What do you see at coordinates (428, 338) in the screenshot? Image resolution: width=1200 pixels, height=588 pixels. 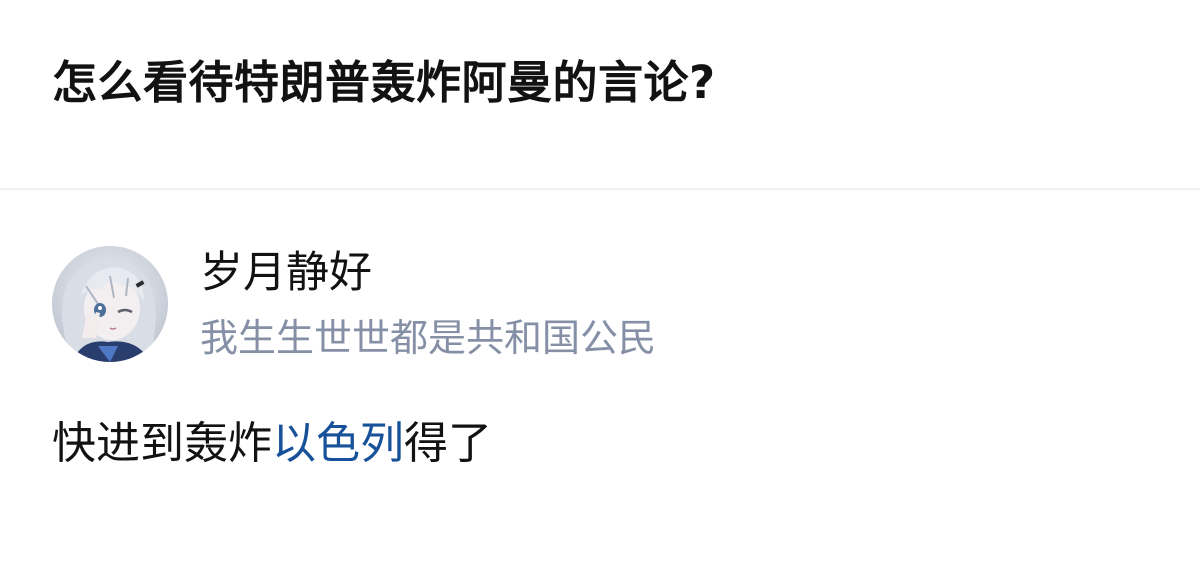 I see `author-headline: 我生生世世都是共和国公民` at bounding box center [428, 338].